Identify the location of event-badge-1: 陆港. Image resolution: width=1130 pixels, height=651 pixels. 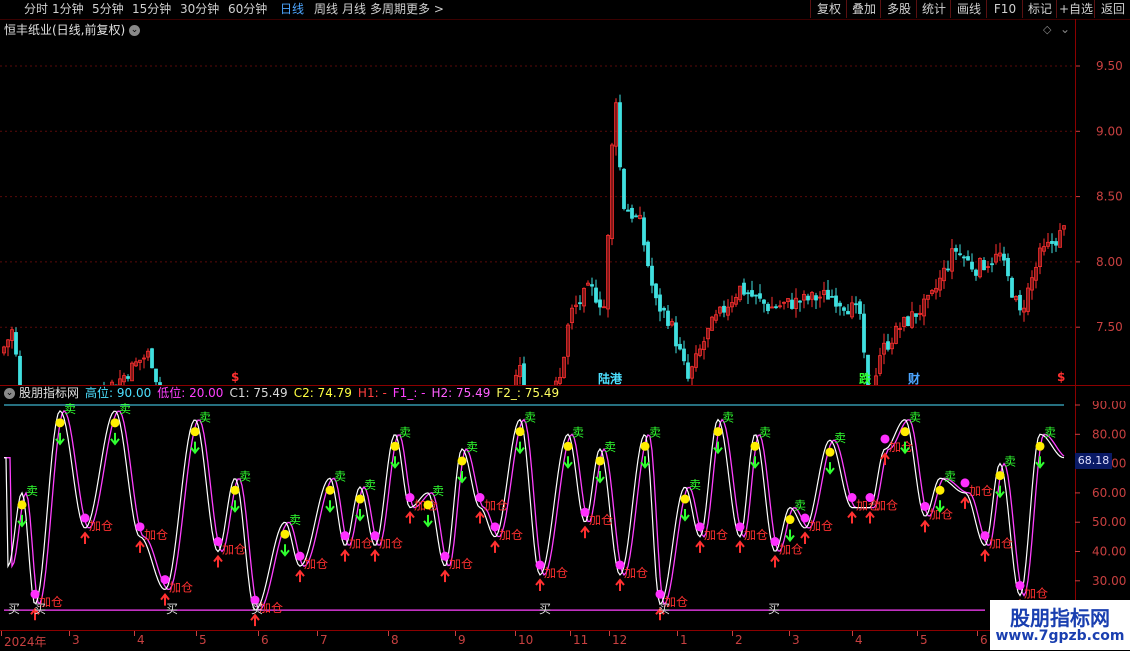
(610, 378).